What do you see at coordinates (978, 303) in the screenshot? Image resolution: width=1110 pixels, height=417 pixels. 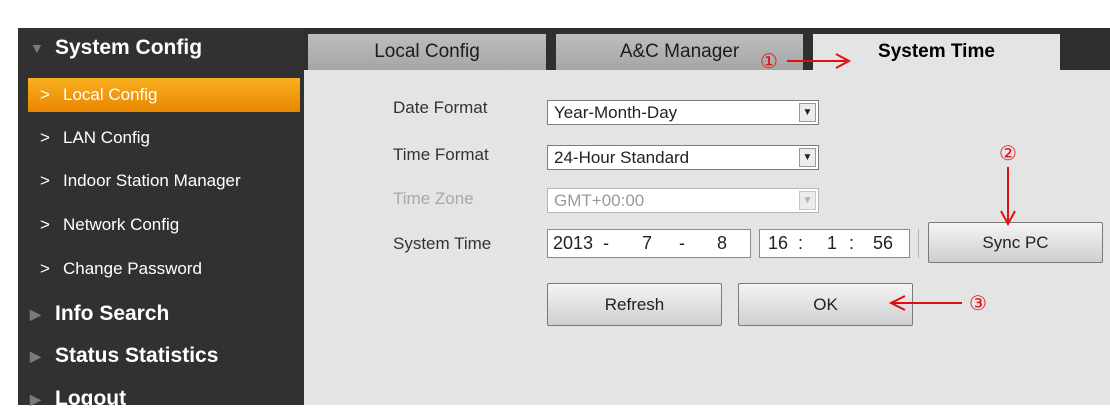 I see `step3-marker: ③` at bounding box center [978, 303].